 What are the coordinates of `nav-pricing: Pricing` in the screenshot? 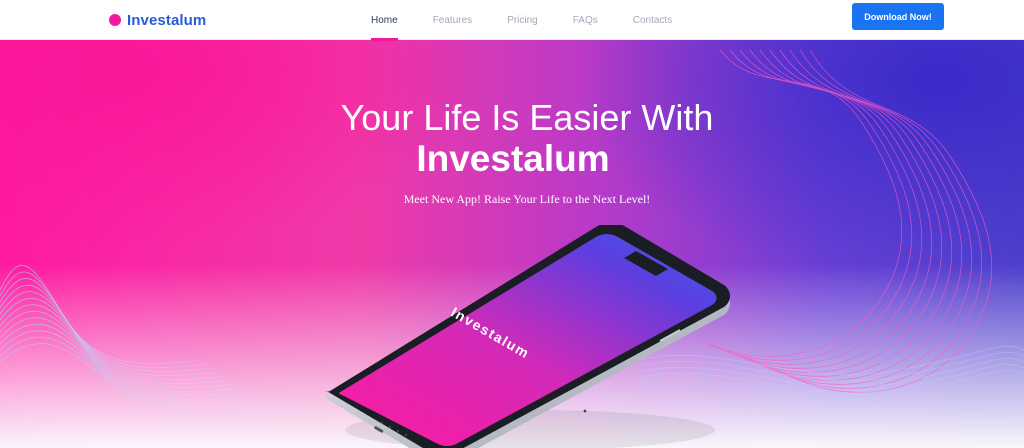 It's located at (522, 20).